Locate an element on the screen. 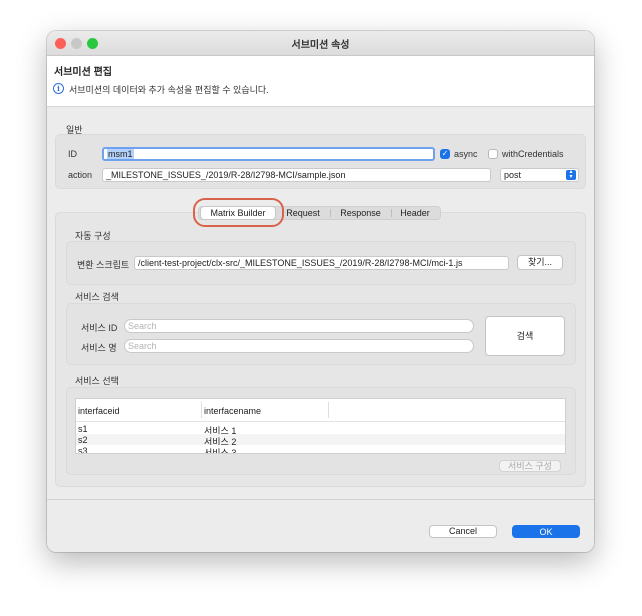 The height and width of the screenshot is (616, 642). footer-divider is located at coordinates (320, 499).